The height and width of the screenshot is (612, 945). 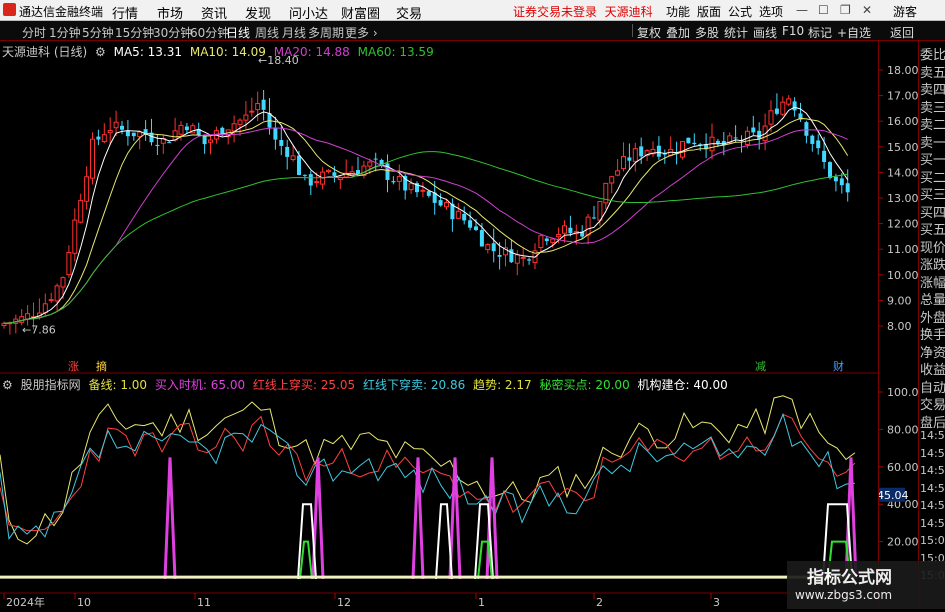 I want to click on tool-overlay: 叠加, so click(x=678, y=32).